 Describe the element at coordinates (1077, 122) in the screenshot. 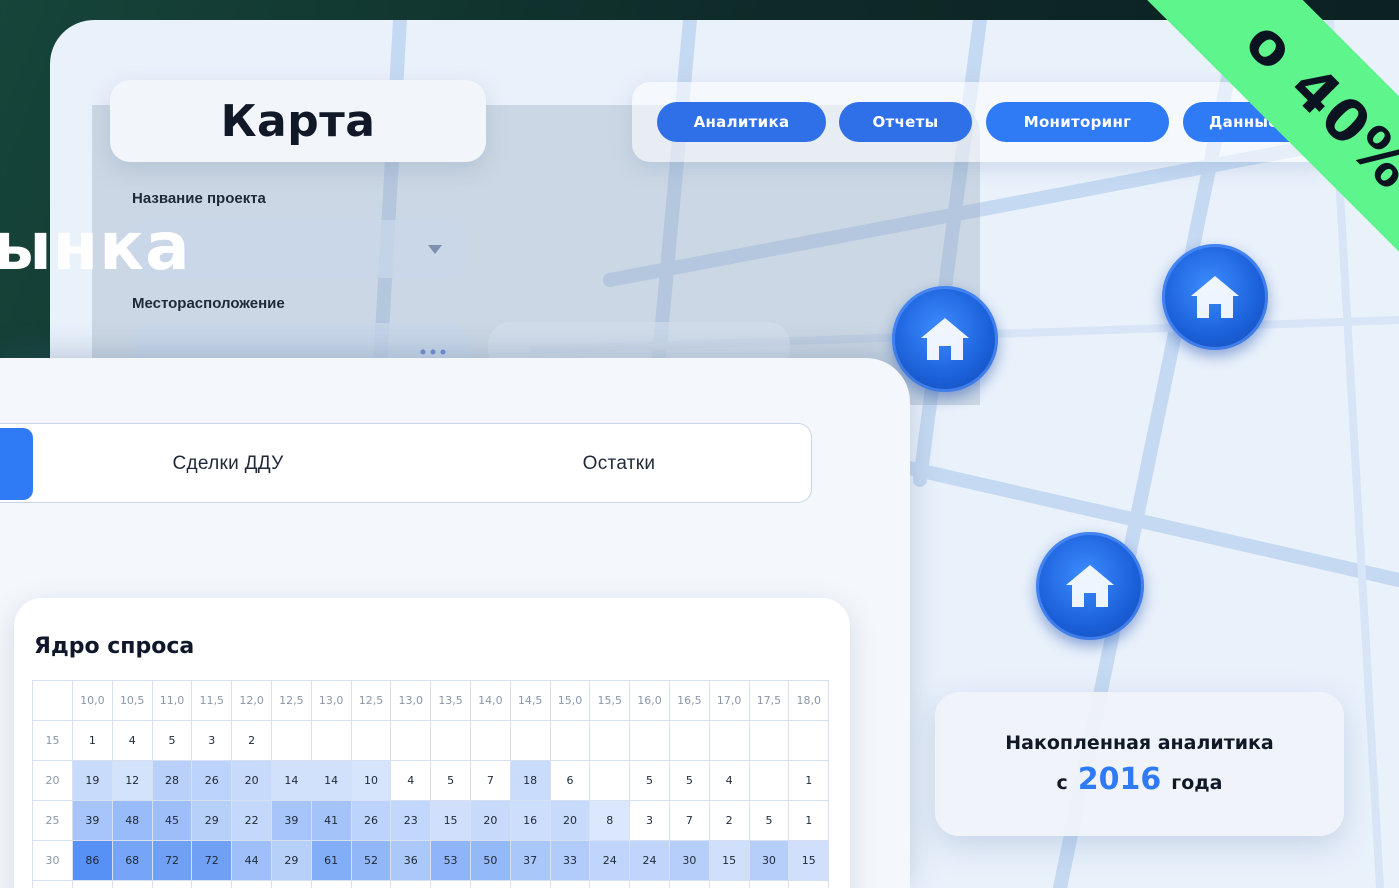

I see `nav-monitoring-button: Мониторинг` at that location.